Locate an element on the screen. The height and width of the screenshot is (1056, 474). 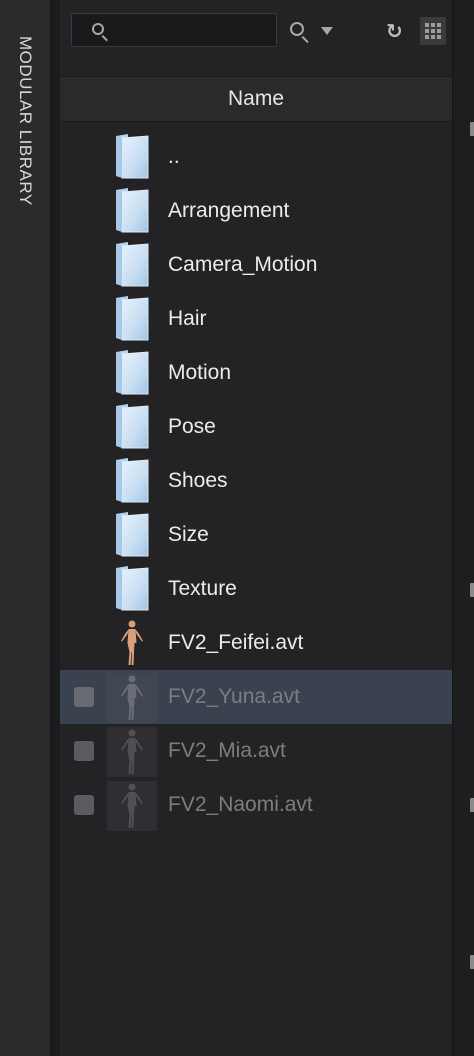
item-label: FV2_Naomi.avt is located at coordinates (240, 804).